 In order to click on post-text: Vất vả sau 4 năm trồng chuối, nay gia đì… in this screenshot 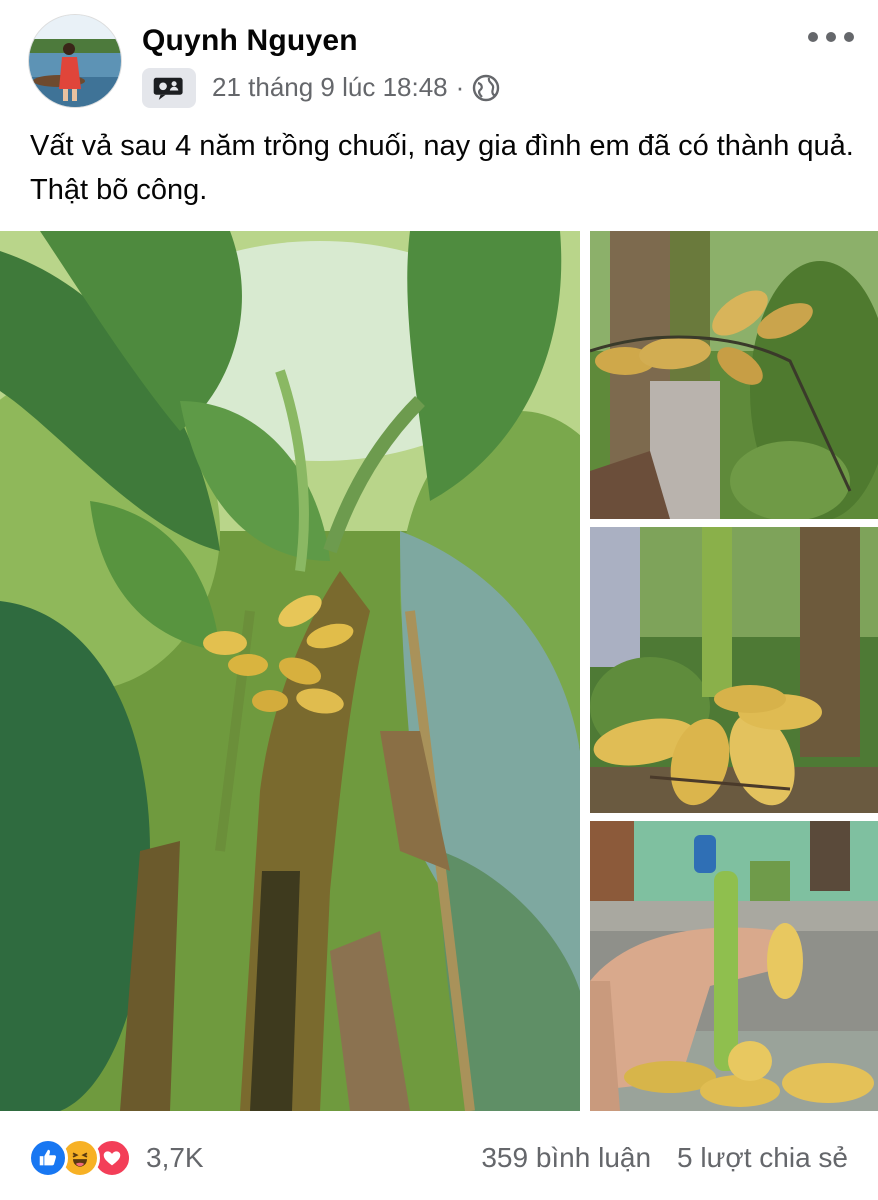, I will do `click(442, 168)`.